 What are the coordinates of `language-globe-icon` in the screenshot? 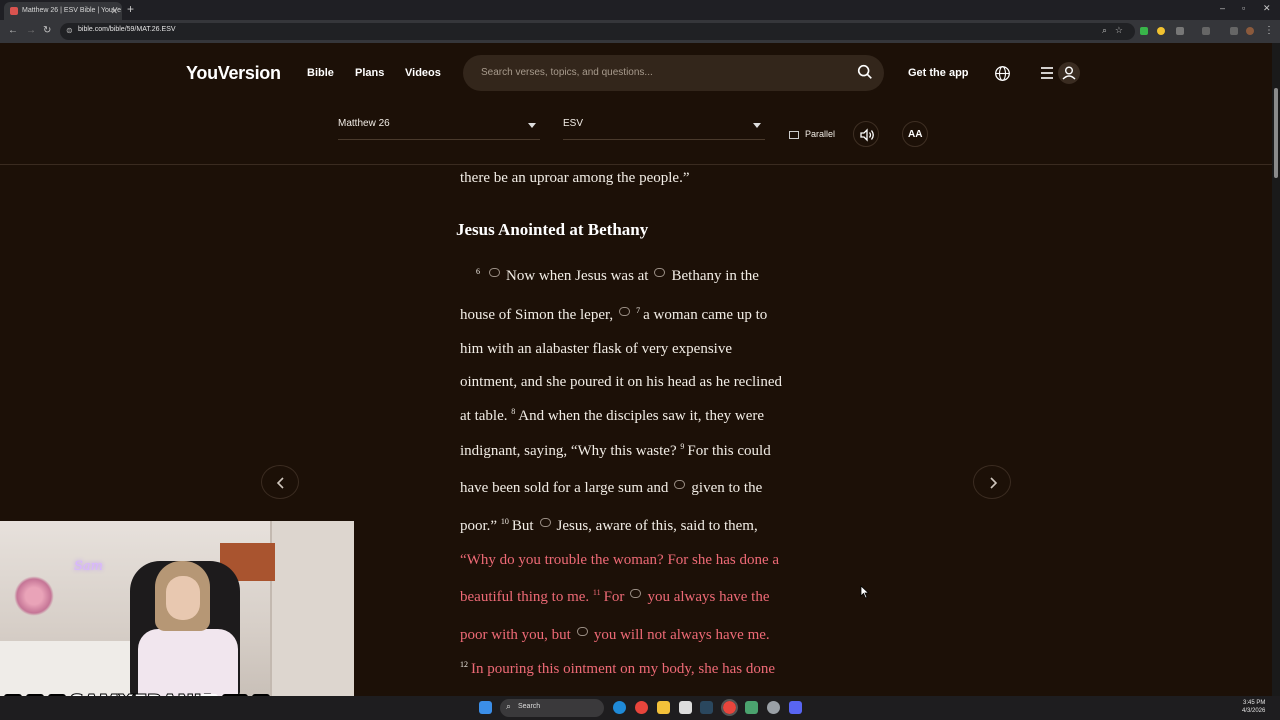 It's located at (1002, 73).